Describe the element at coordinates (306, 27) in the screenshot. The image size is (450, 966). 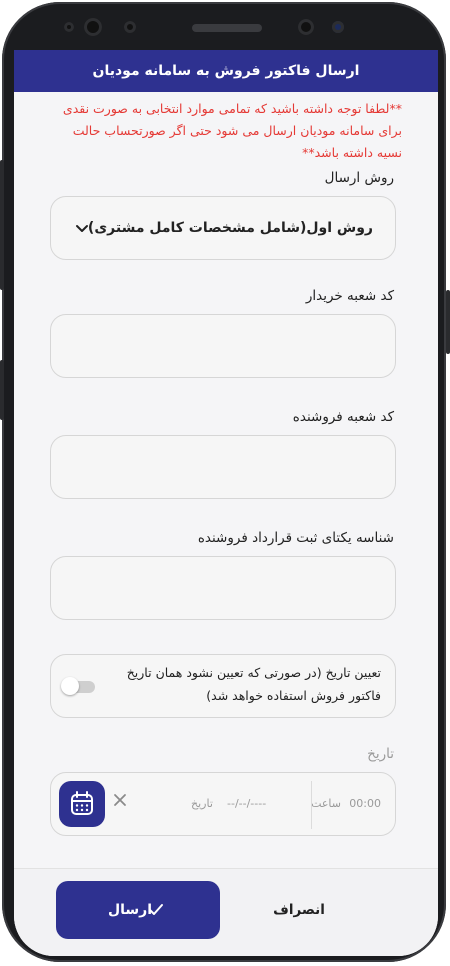
I see `front-camera-icon` at that location.